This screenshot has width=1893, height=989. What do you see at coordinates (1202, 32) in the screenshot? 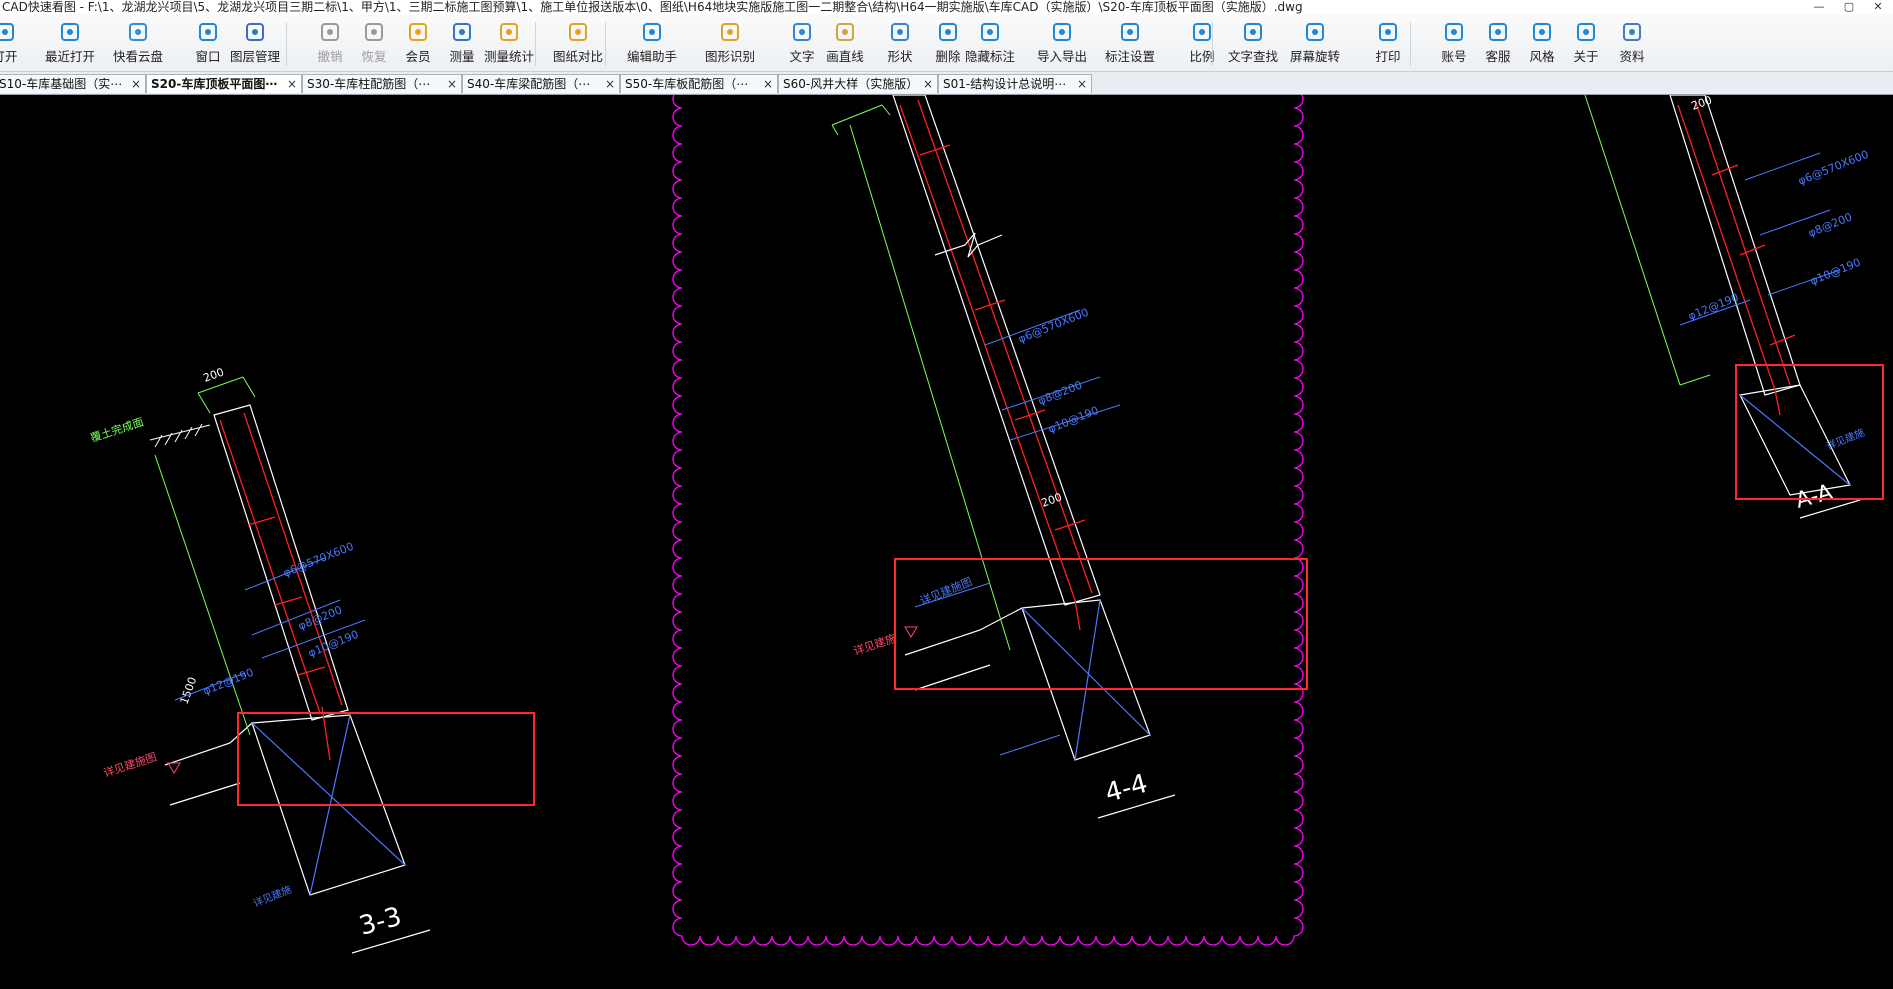
I see `scale-icon` at bounding box center [1202, 32].